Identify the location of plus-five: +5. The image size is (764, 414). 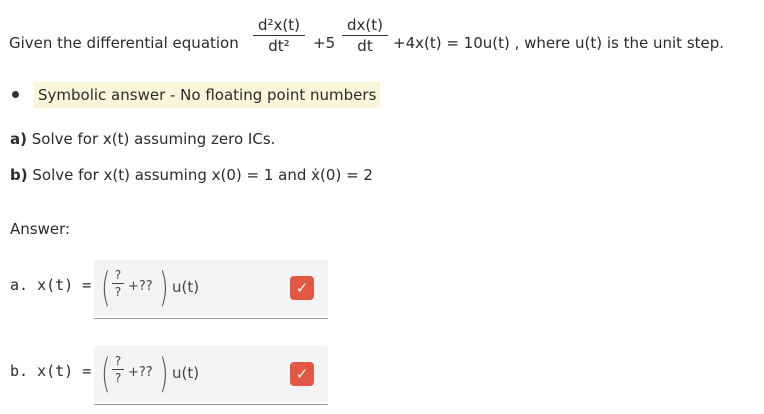
(324, 43).